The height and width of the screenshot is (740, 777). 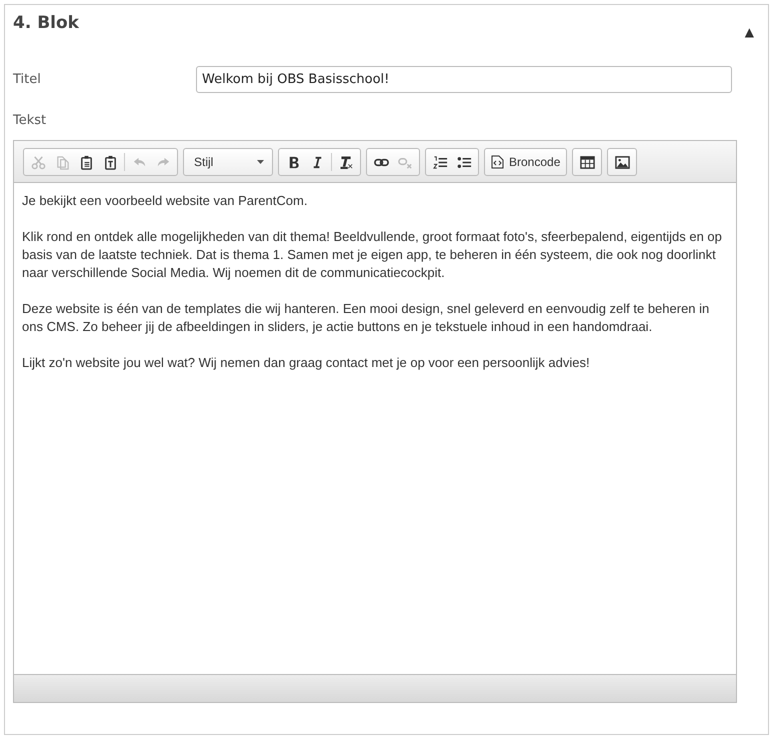 I want to click on paragraph: Deze website is één van de templates die wij hanteren. Een mooi design, snel geleverd en eenvoudig zelf te beheren in ons CMS. Zo beheer jij de afbeeldingen in sliders, je actie buttons en je tekstuele inhoud in een handomdraai., so click(x=366, y=318).